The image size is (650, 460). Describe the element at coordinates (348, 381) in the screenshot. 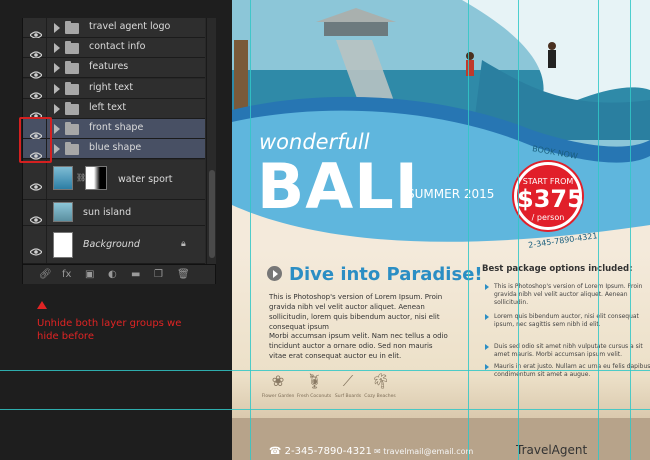

I see `surfboard-icon: ⟋` at that location.